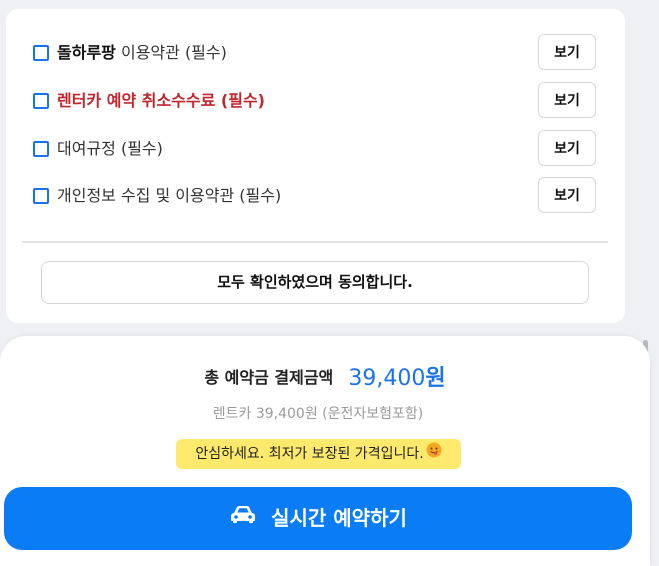 This screenshot has height=566, width=659. I want to click on term-label-rental-rules: 대여규정 (필수), so click(110, 149).